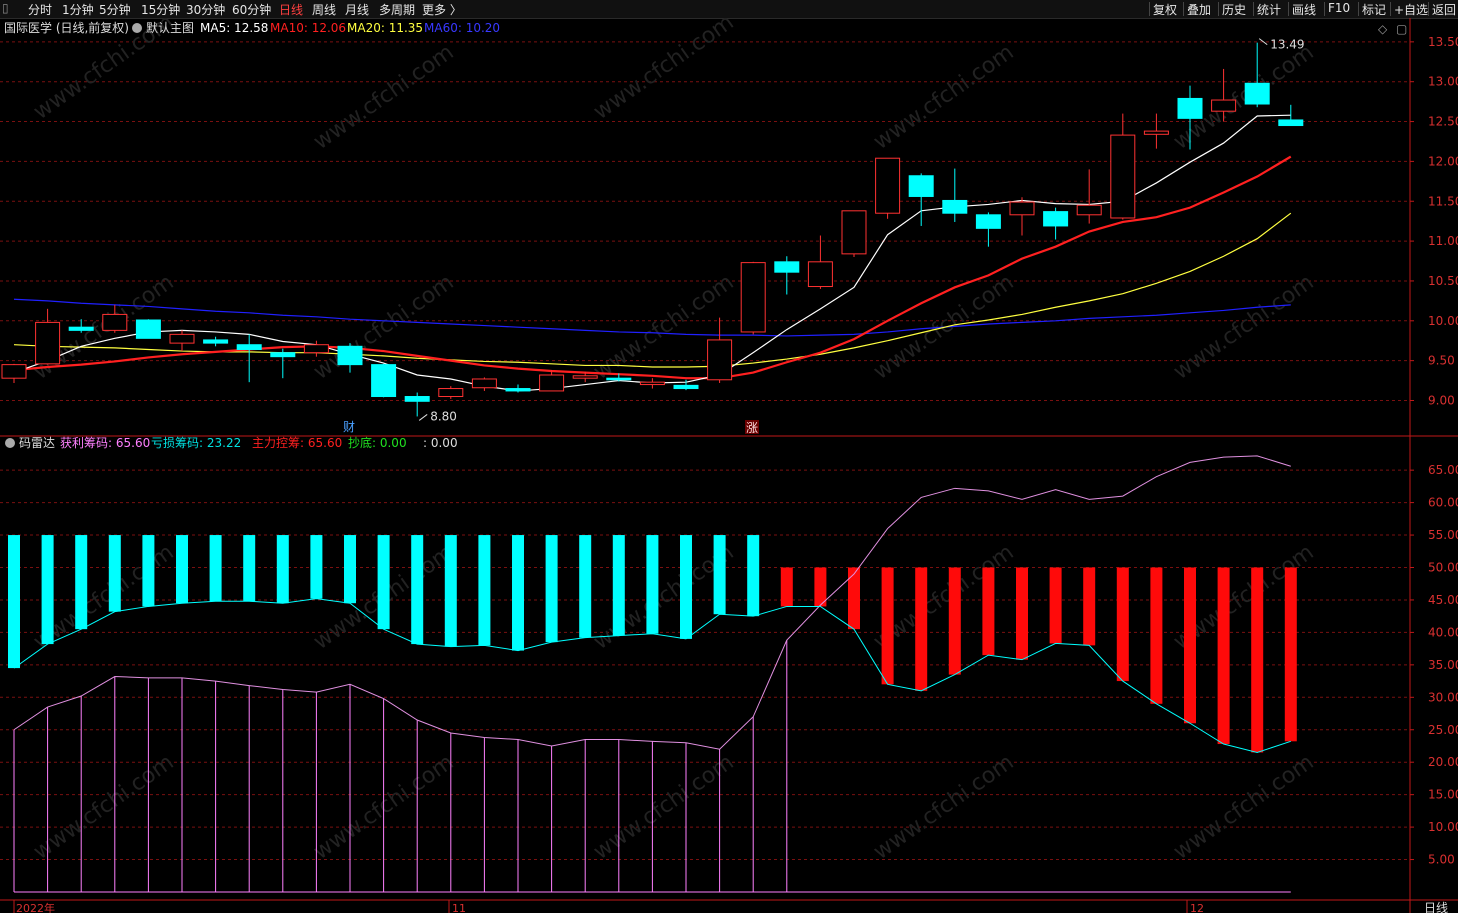 The width and height of the screenshot is (1458, 913). I want to click on template-name: 默认主图, so click(170, 27).